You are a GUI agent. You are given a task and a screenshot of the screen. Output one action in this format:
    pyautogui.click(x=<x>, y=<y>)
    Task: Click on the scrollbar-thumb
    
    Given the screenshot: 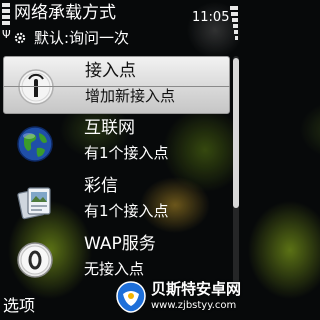 What is the action you would take?
    pyautogui.click(x=236, y=133)
    